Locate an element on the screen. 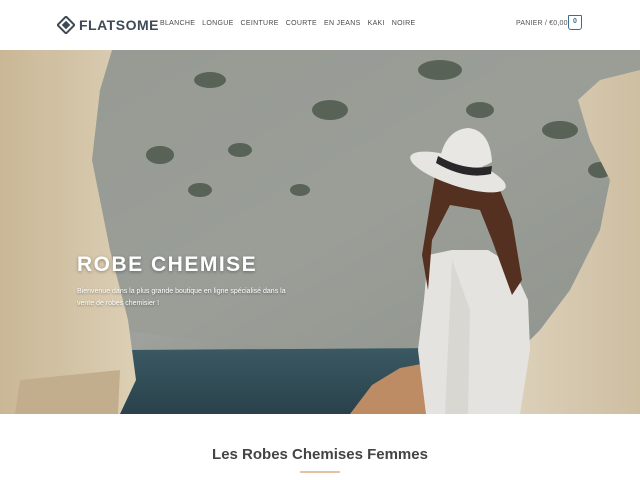 The width and height of the screenshot is (640, 480). section-title: Les Robes Chemises Femmes is located at coordinates (320, 454).